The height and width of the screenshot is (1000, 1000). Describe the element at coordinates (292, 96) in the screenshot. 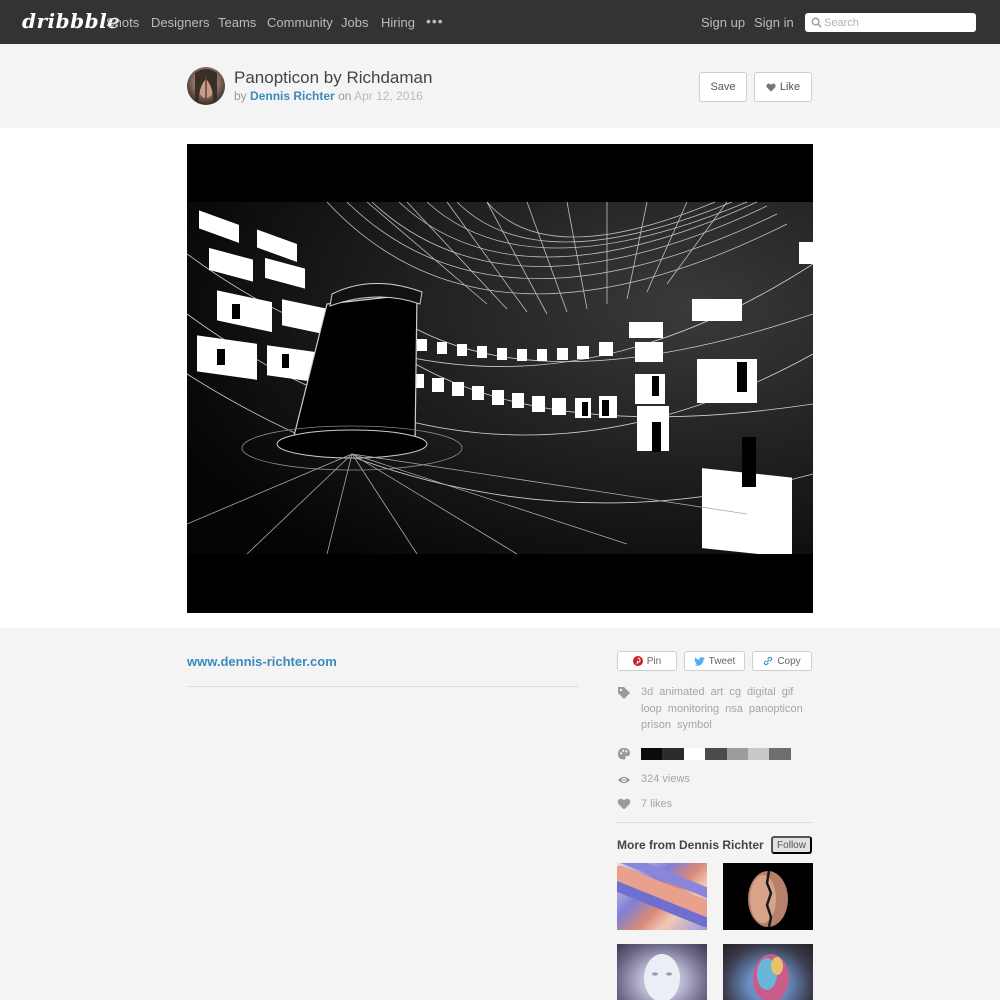

I see `author-link: Dennis Richter` at that location.